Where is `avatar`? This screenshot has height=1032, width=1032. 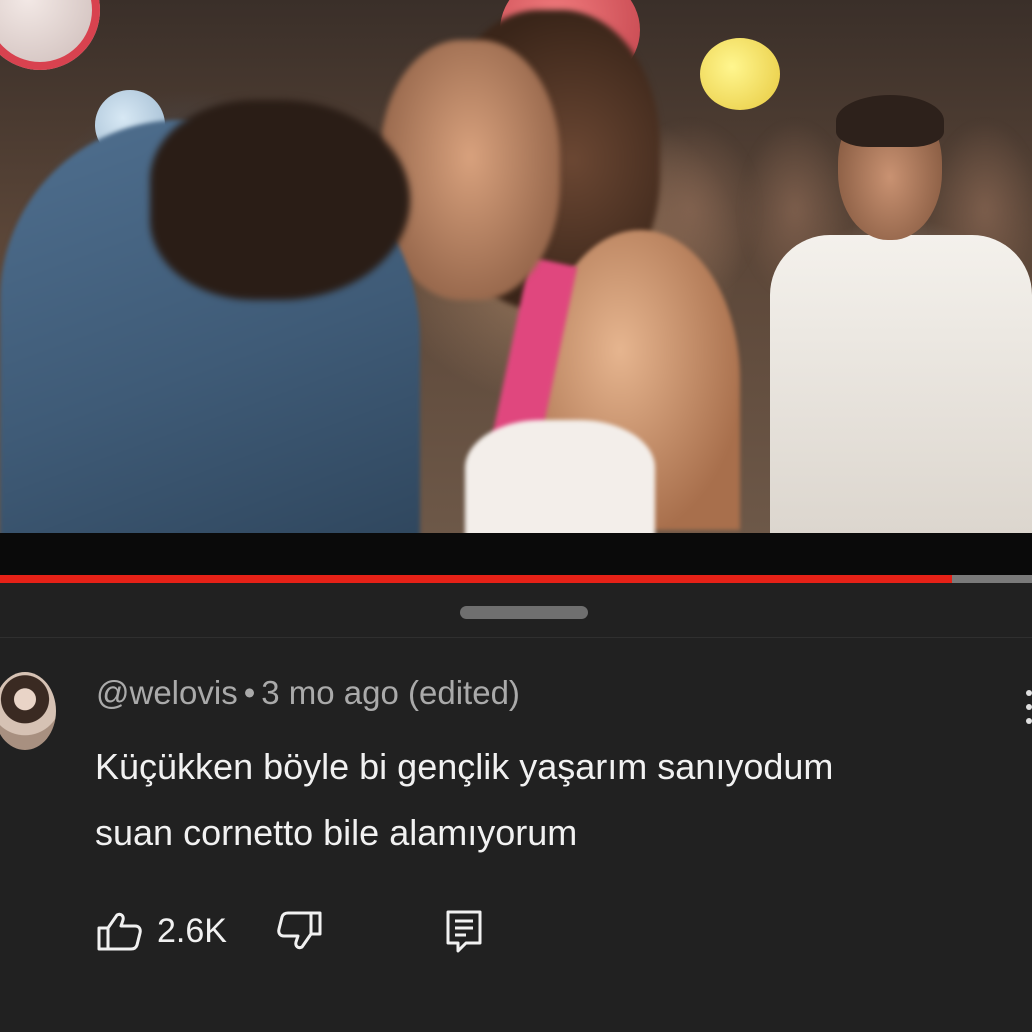 avatar is located at coordinates (28, 711).